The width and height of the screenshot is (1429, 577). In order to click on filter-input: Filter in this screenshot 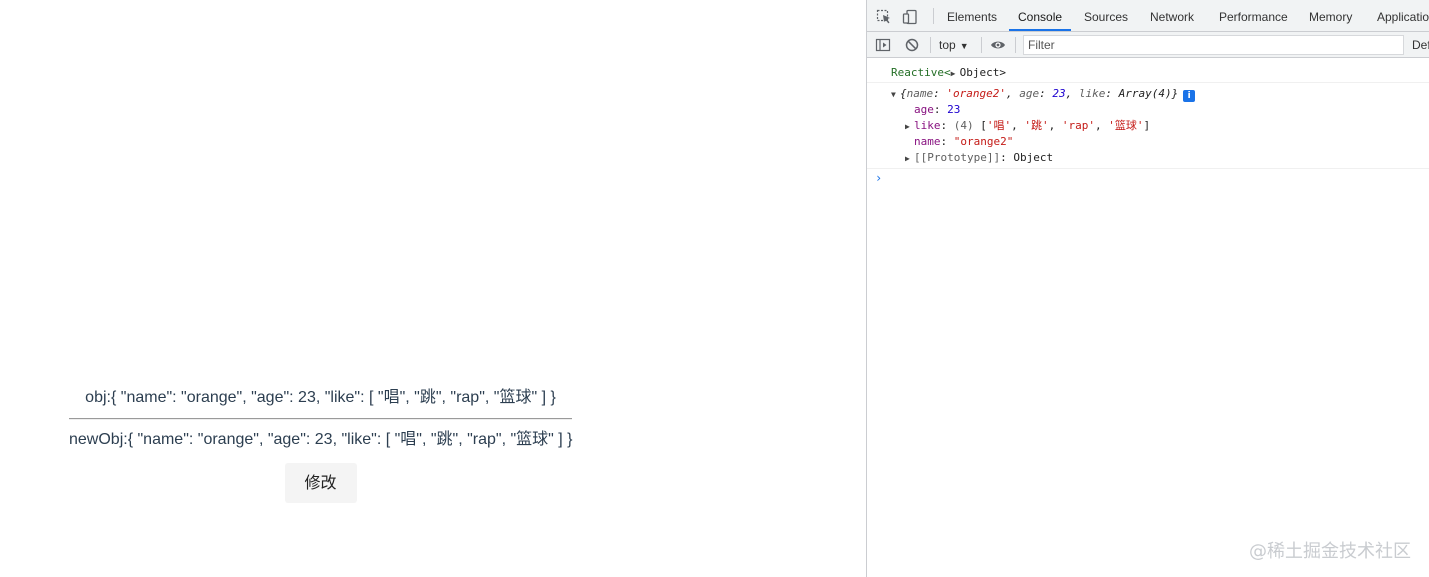, I will do `click(1213, 45)`.